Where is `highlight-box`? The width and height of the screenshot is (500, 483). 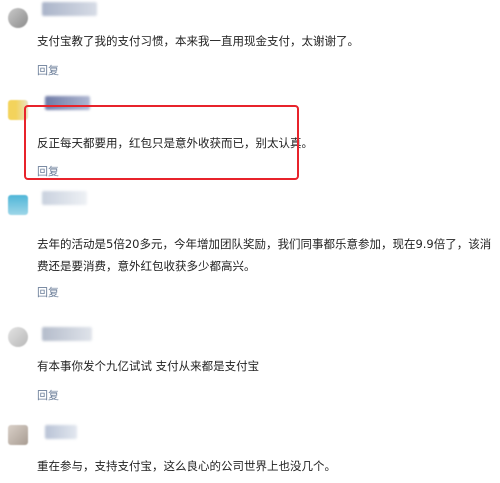
highlight-box is located at coordinates (161, 142).